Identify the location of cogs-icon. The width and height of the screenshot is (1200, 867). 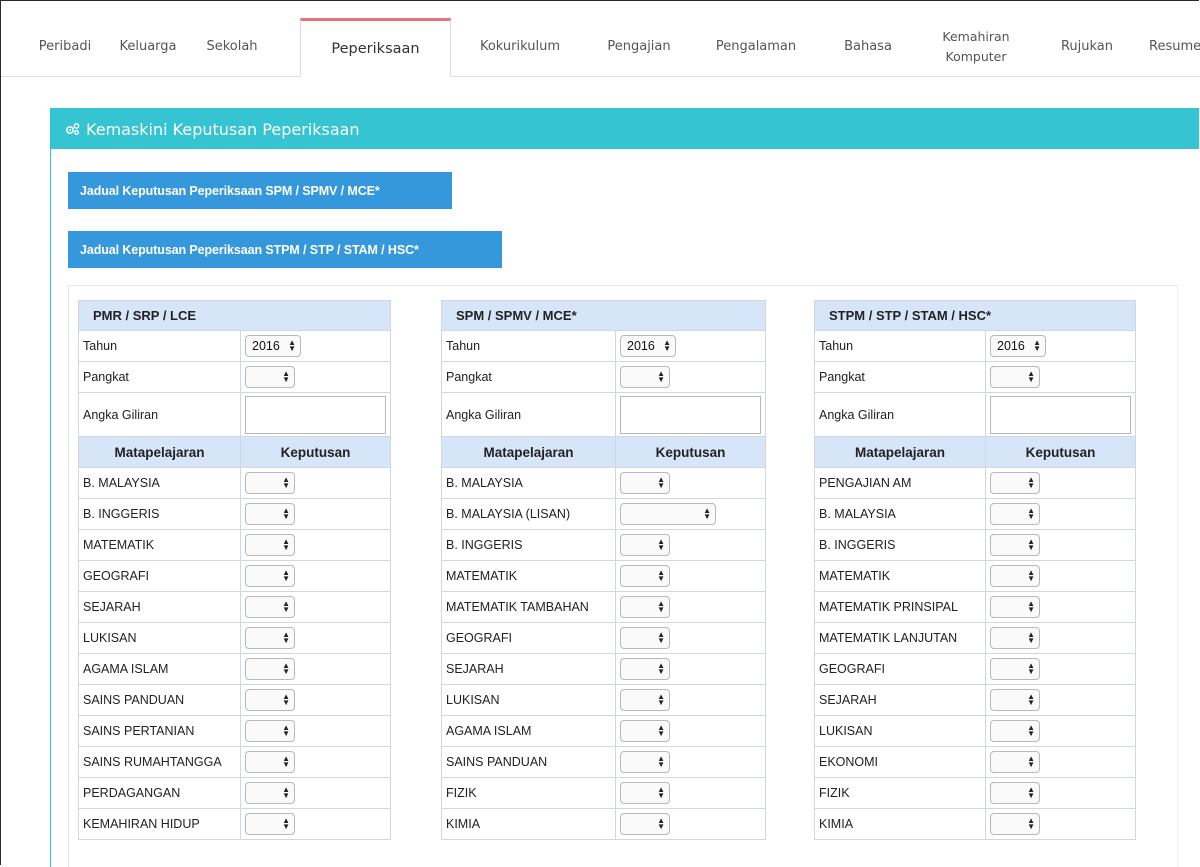
(72, 129).